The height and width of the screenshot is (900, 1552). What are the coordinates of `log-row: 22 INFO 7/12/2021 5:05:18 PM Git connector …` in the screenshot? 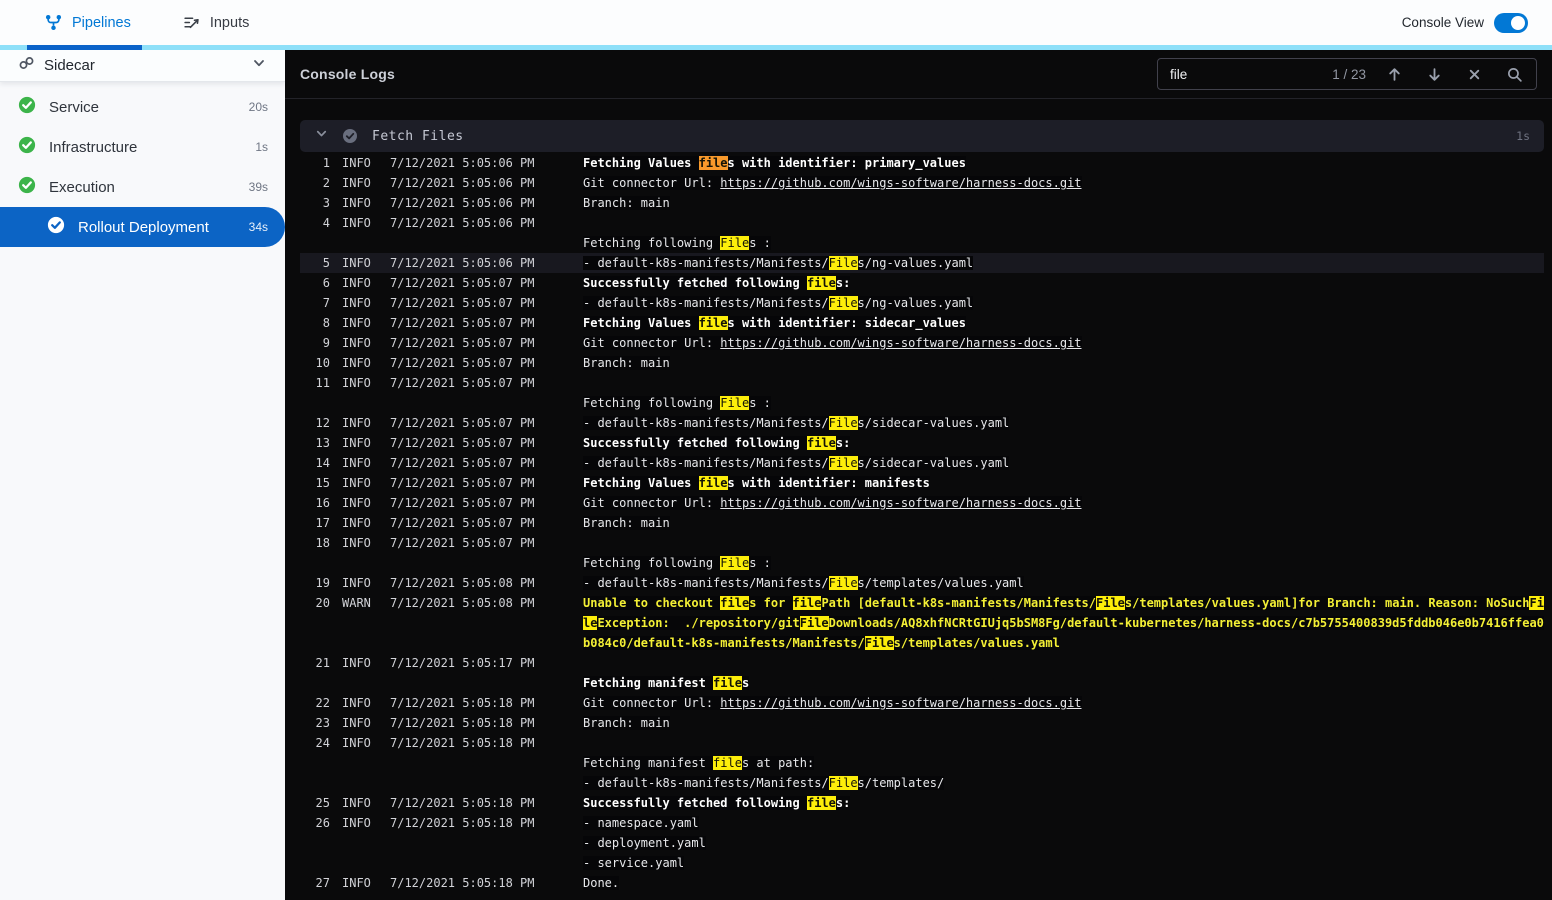 It's located at (922, 703).